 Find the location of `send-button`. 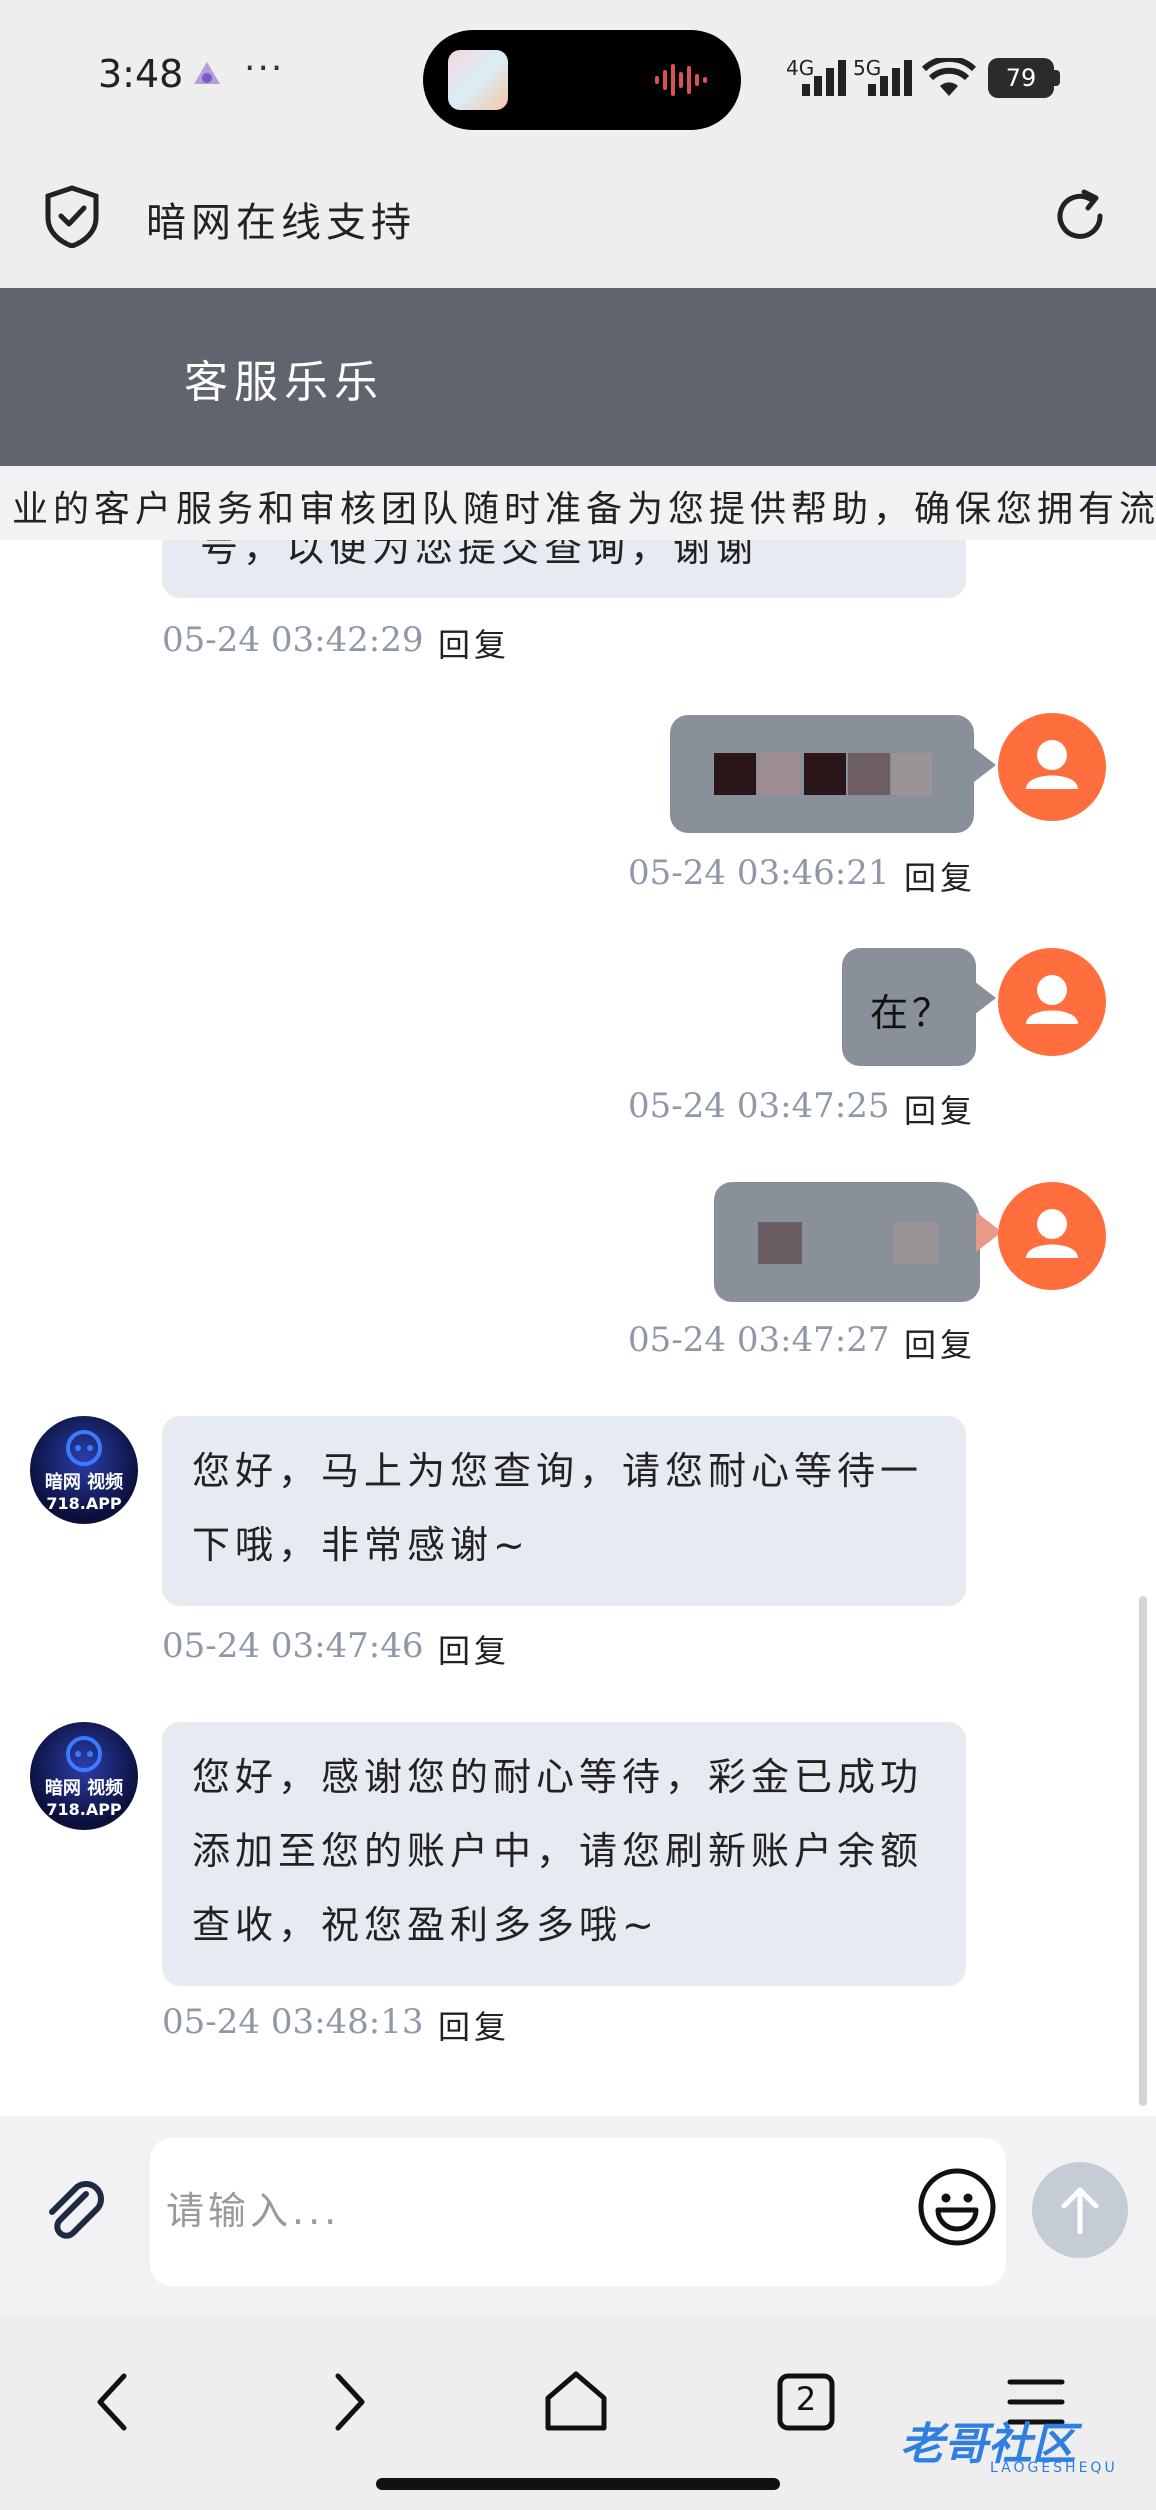

send-button is located at coordinates (1080, 2210).